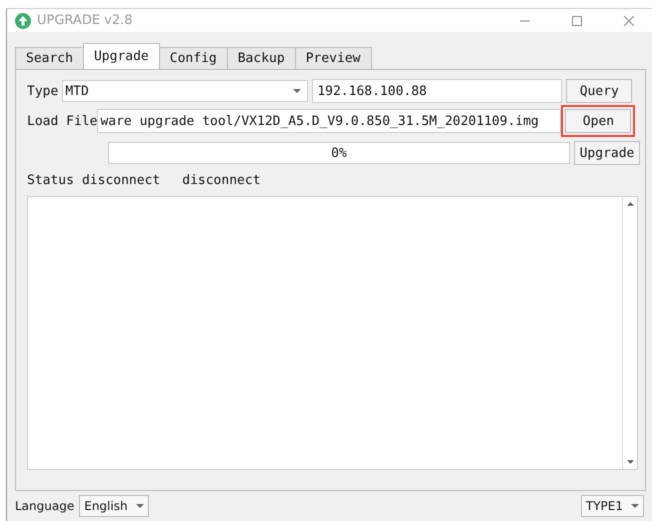 The height and width of the screenshot is (521, 652). What do you see at coordinates (599, 91) in the screenshot?
I see `query-button: Query` at bounding box center [599, 91].